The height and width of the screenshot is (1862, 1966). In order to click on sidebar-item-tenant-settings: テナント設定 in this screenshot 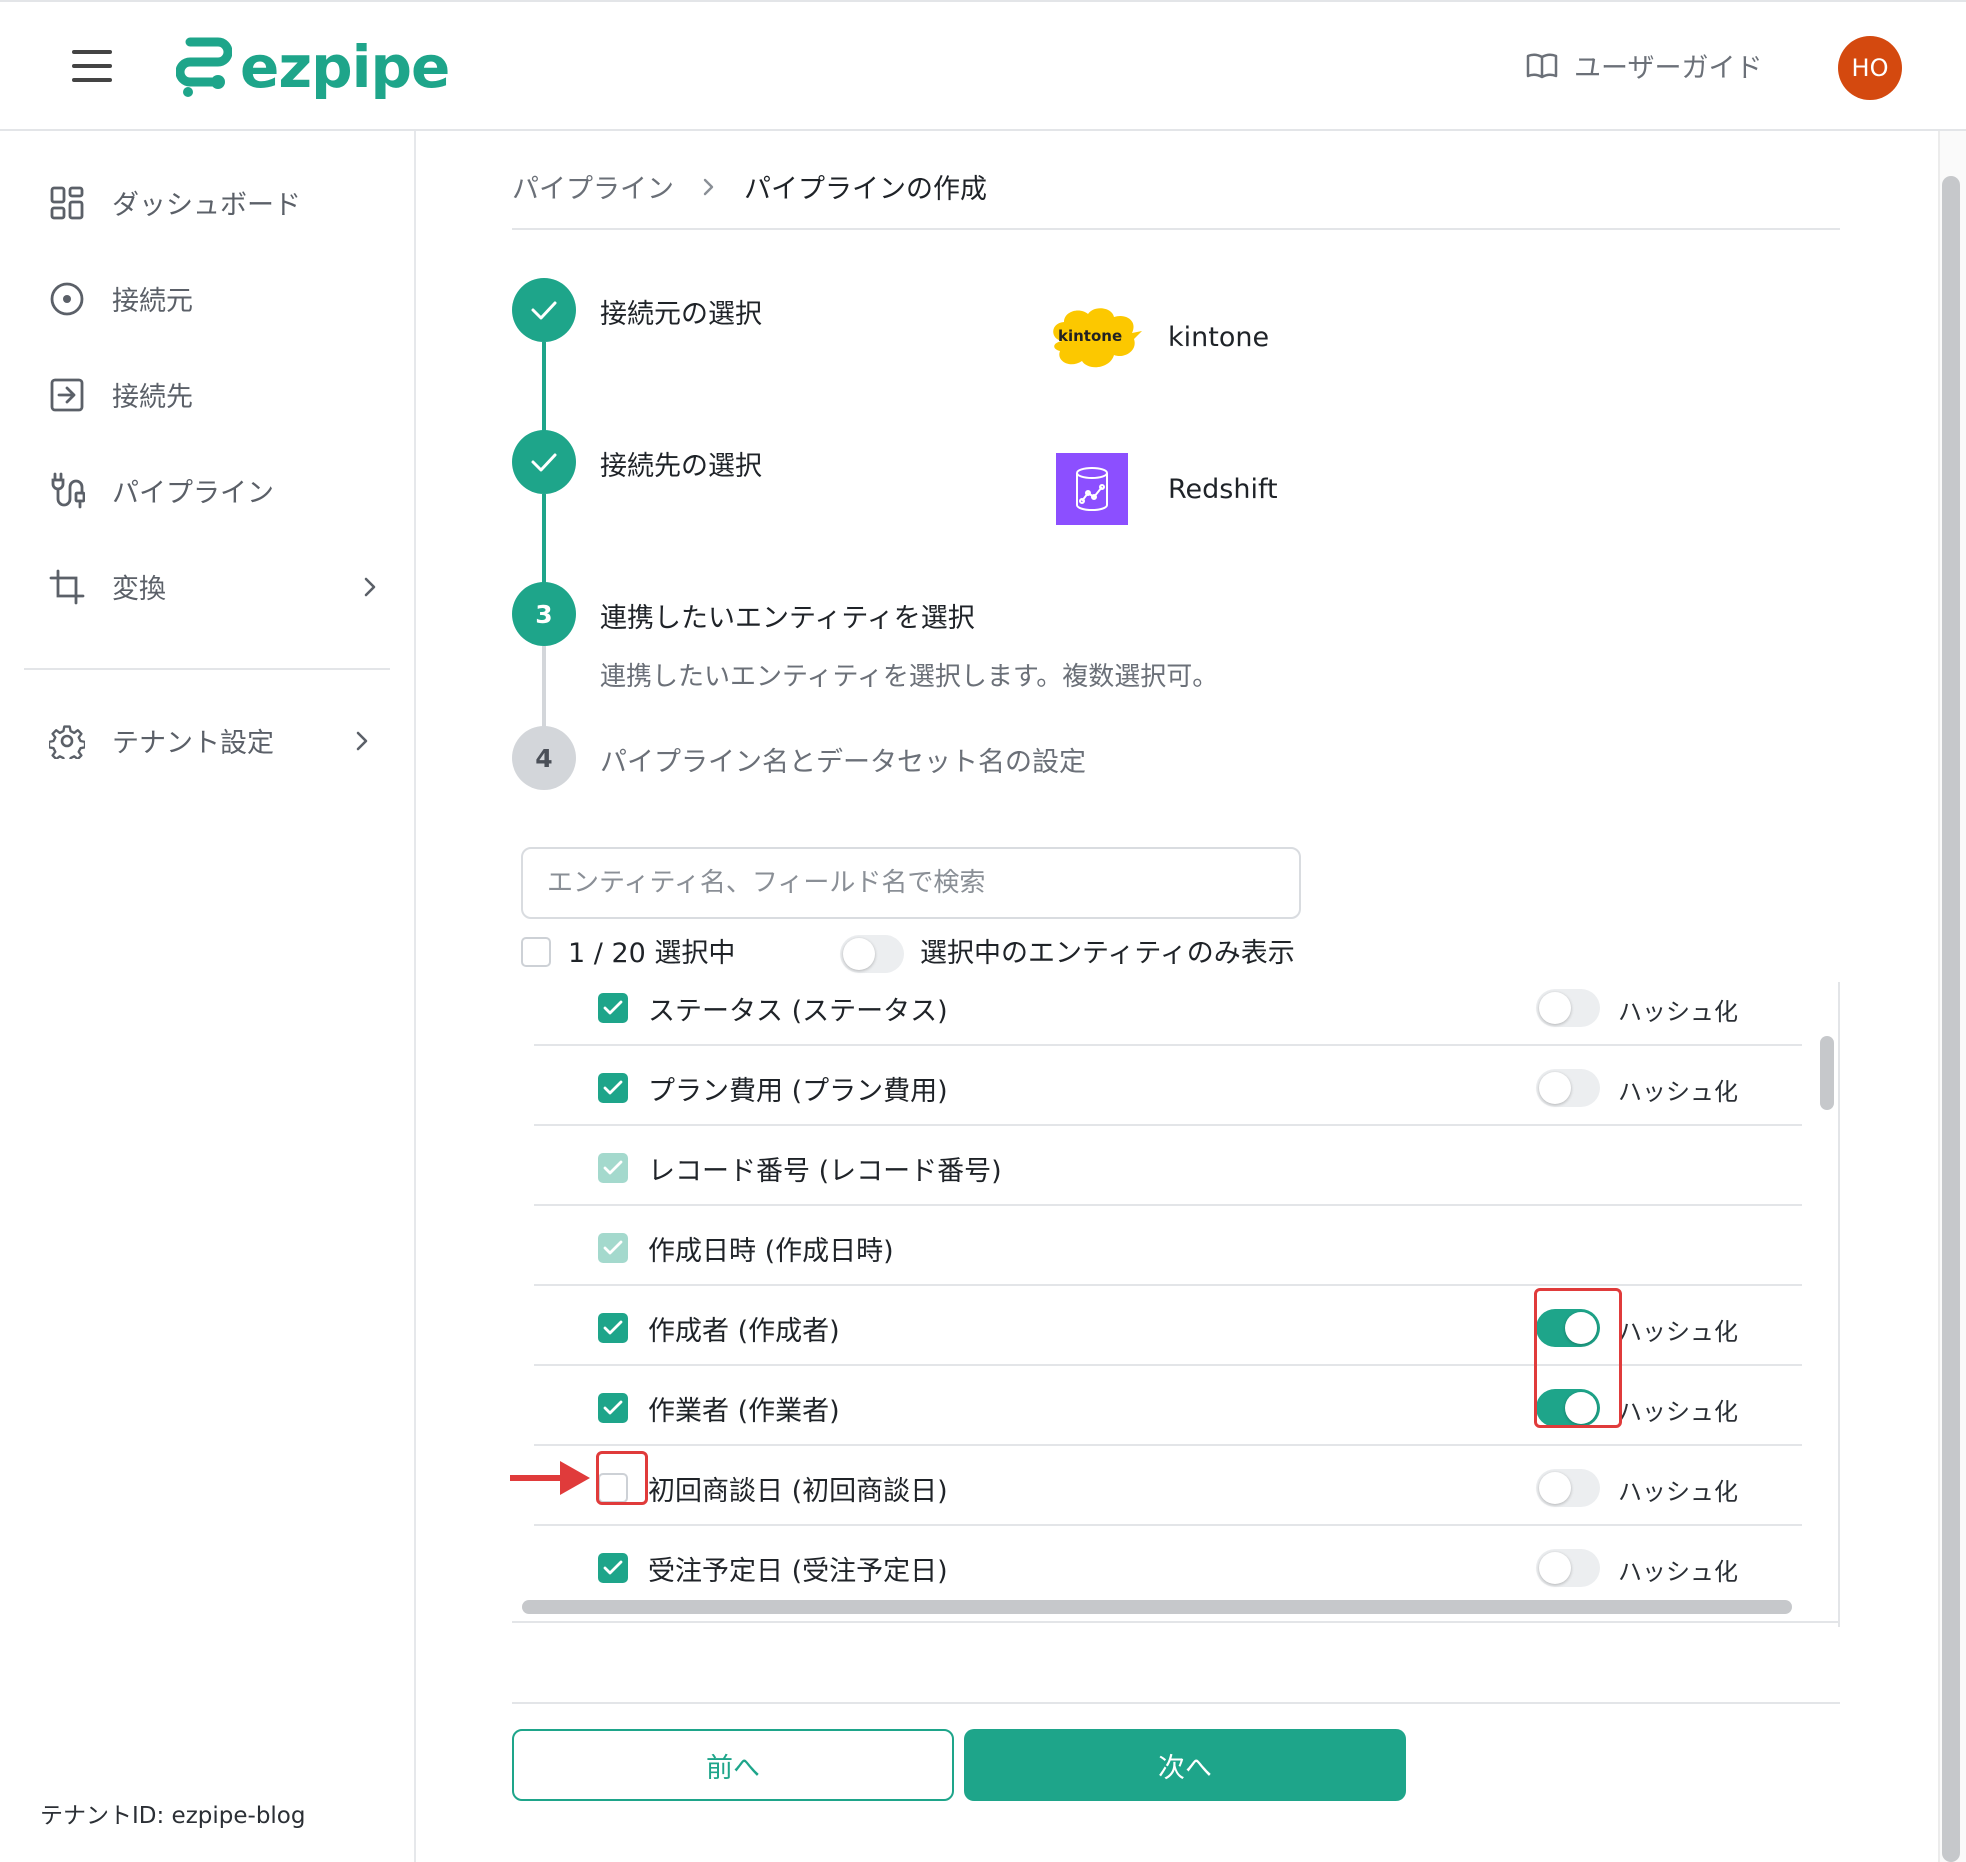, I will do `click(213, 740)`.